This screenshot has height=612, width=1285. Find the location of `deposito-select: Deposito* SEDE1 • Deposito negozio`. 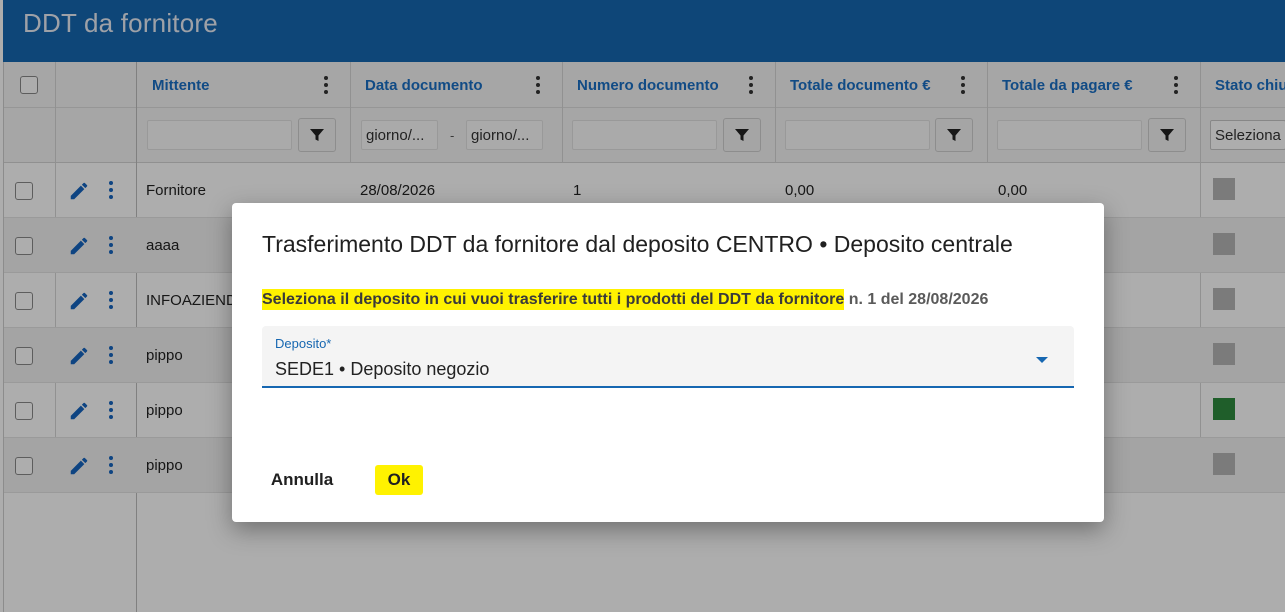

deposito-select: Deposito* SEDE1 • Deposito negozio is located at coordinates (668, 357).